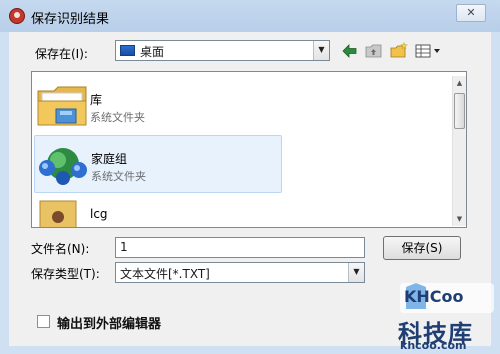  I want to click on desktop-icon, so click(127, 50).